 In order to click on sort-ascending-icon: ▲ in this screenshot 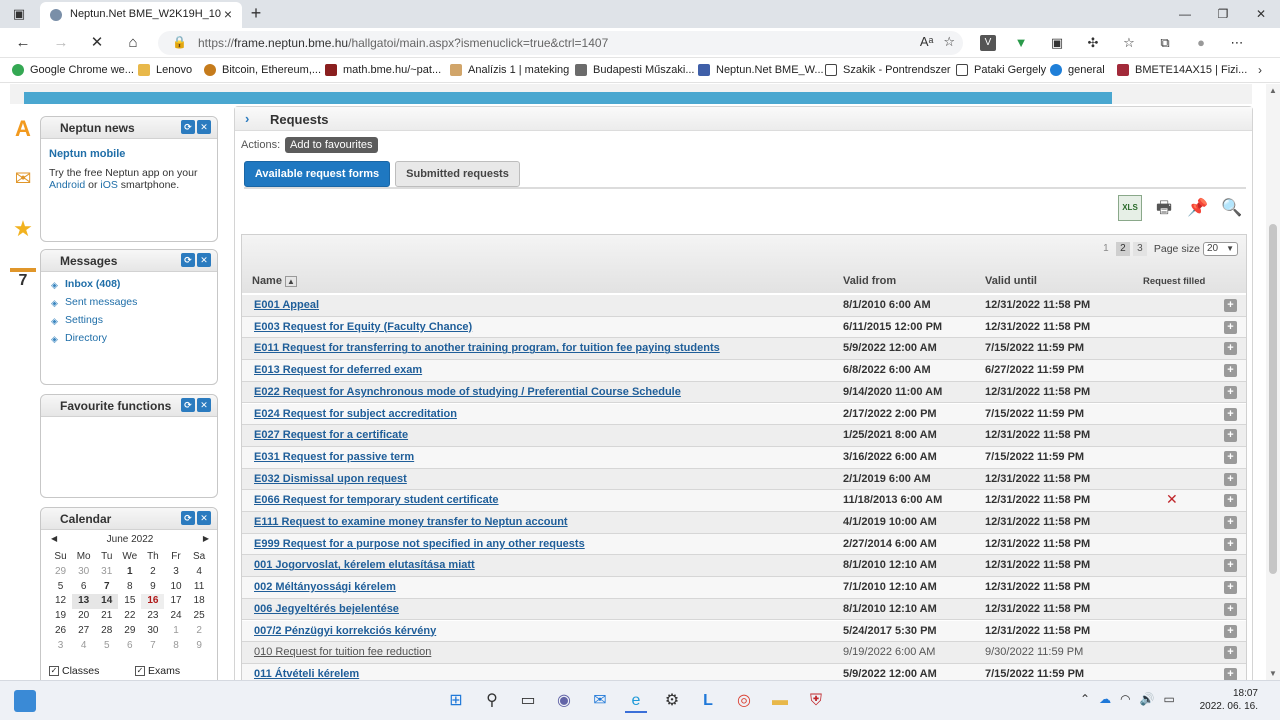, I will do `click(290, 281)`.